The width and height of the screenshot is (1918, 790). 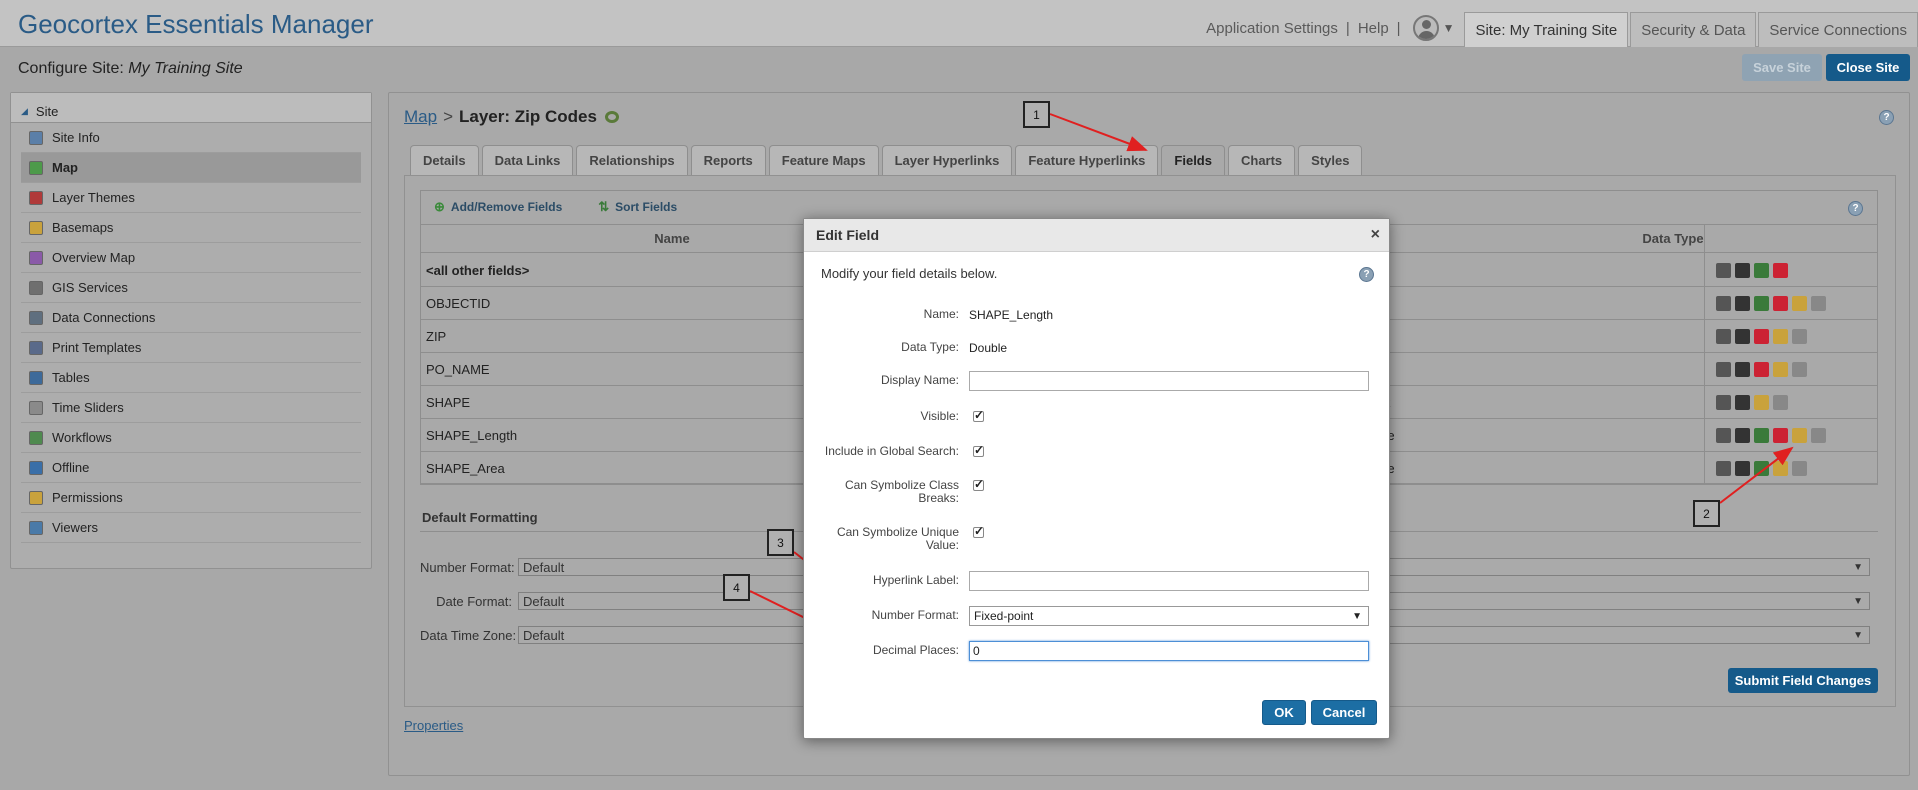 I want to click on properties-link: Properties, so click(x=433, y=725).